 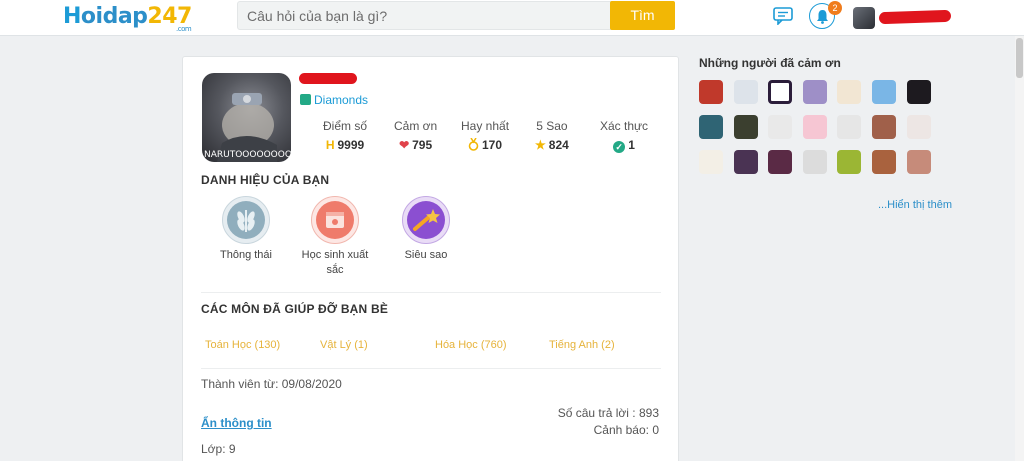 What do you see at coordinates (265, 180) in the screenshot?
I see `titles-heading: DANH HIỆU CỦA BẠN` at bounding box center [265, 180].